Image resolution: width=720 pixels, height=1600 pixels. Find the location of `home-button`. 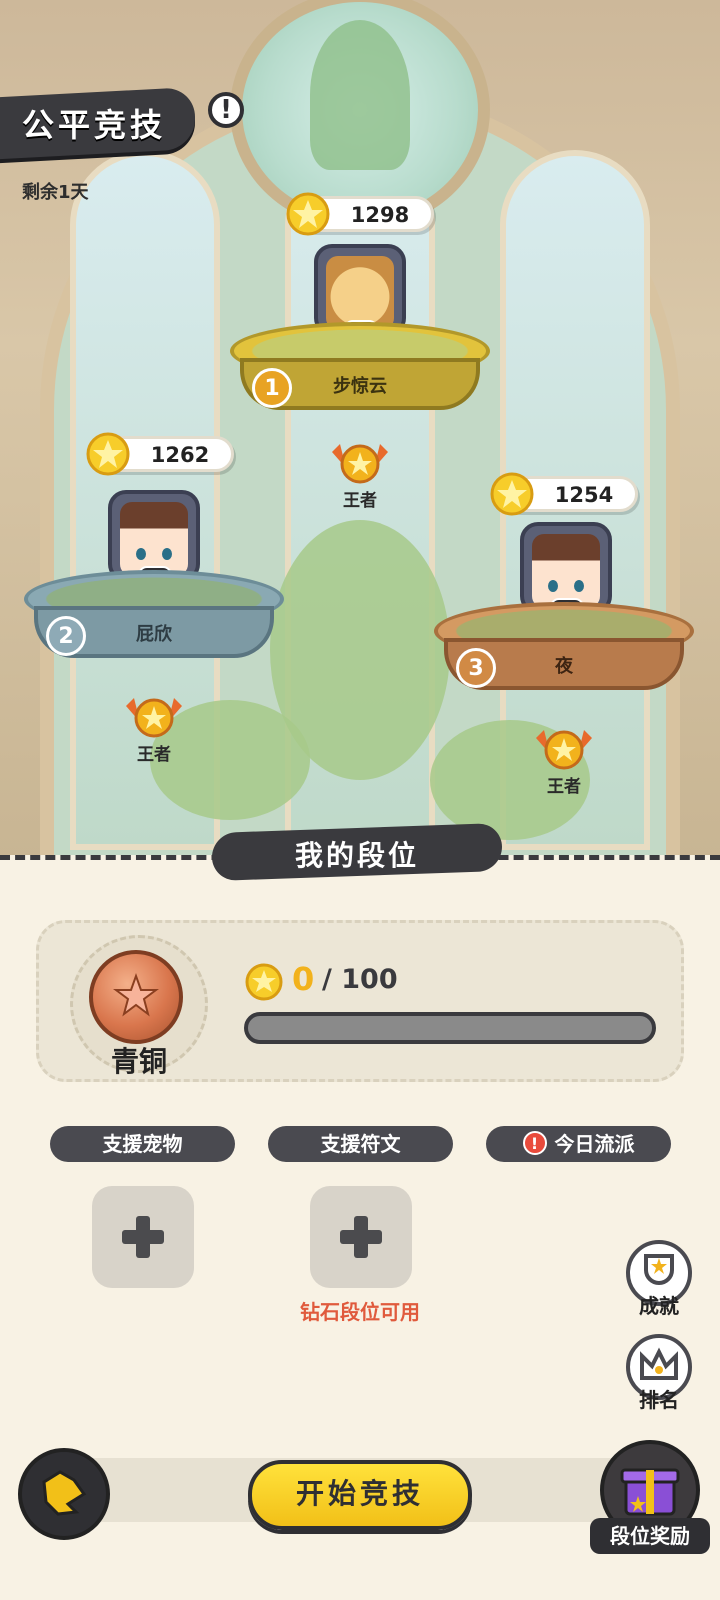

home-button is located at coordinates (64, 1494).